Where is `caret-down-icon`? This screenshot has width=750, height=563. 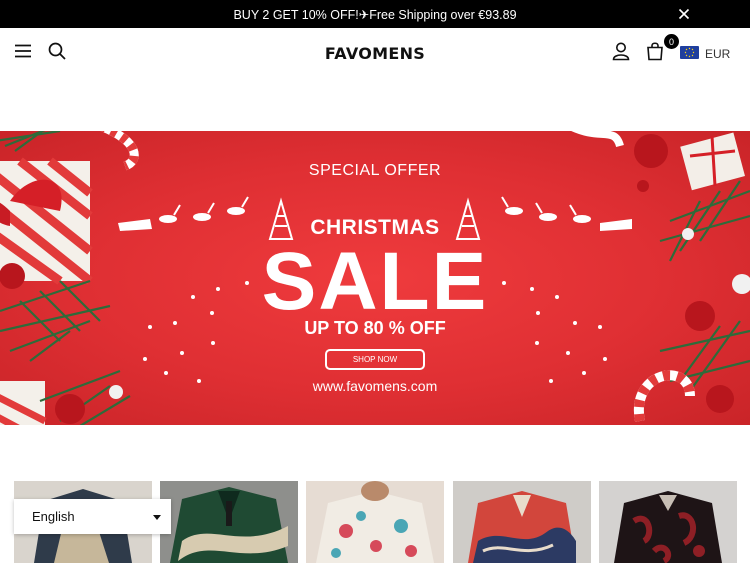
caret-down-icon is located at coordinates (157, 517).